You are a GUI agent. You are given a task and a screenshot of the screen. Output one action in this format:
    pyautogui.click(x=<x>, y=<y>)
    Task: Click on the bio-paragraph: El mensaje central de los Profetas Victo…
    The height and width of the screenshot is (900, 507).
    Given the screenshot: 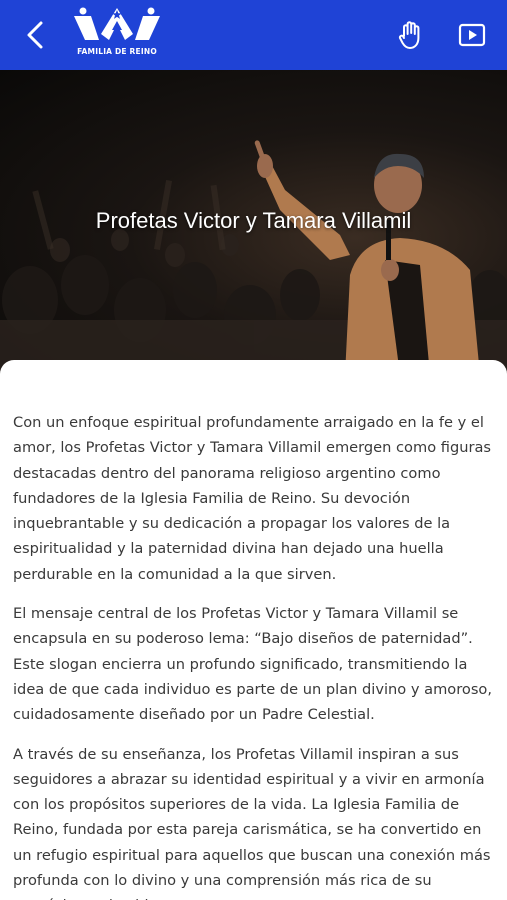 What is the action you would take?
    pyautogui.click(x=252, y=664)
    